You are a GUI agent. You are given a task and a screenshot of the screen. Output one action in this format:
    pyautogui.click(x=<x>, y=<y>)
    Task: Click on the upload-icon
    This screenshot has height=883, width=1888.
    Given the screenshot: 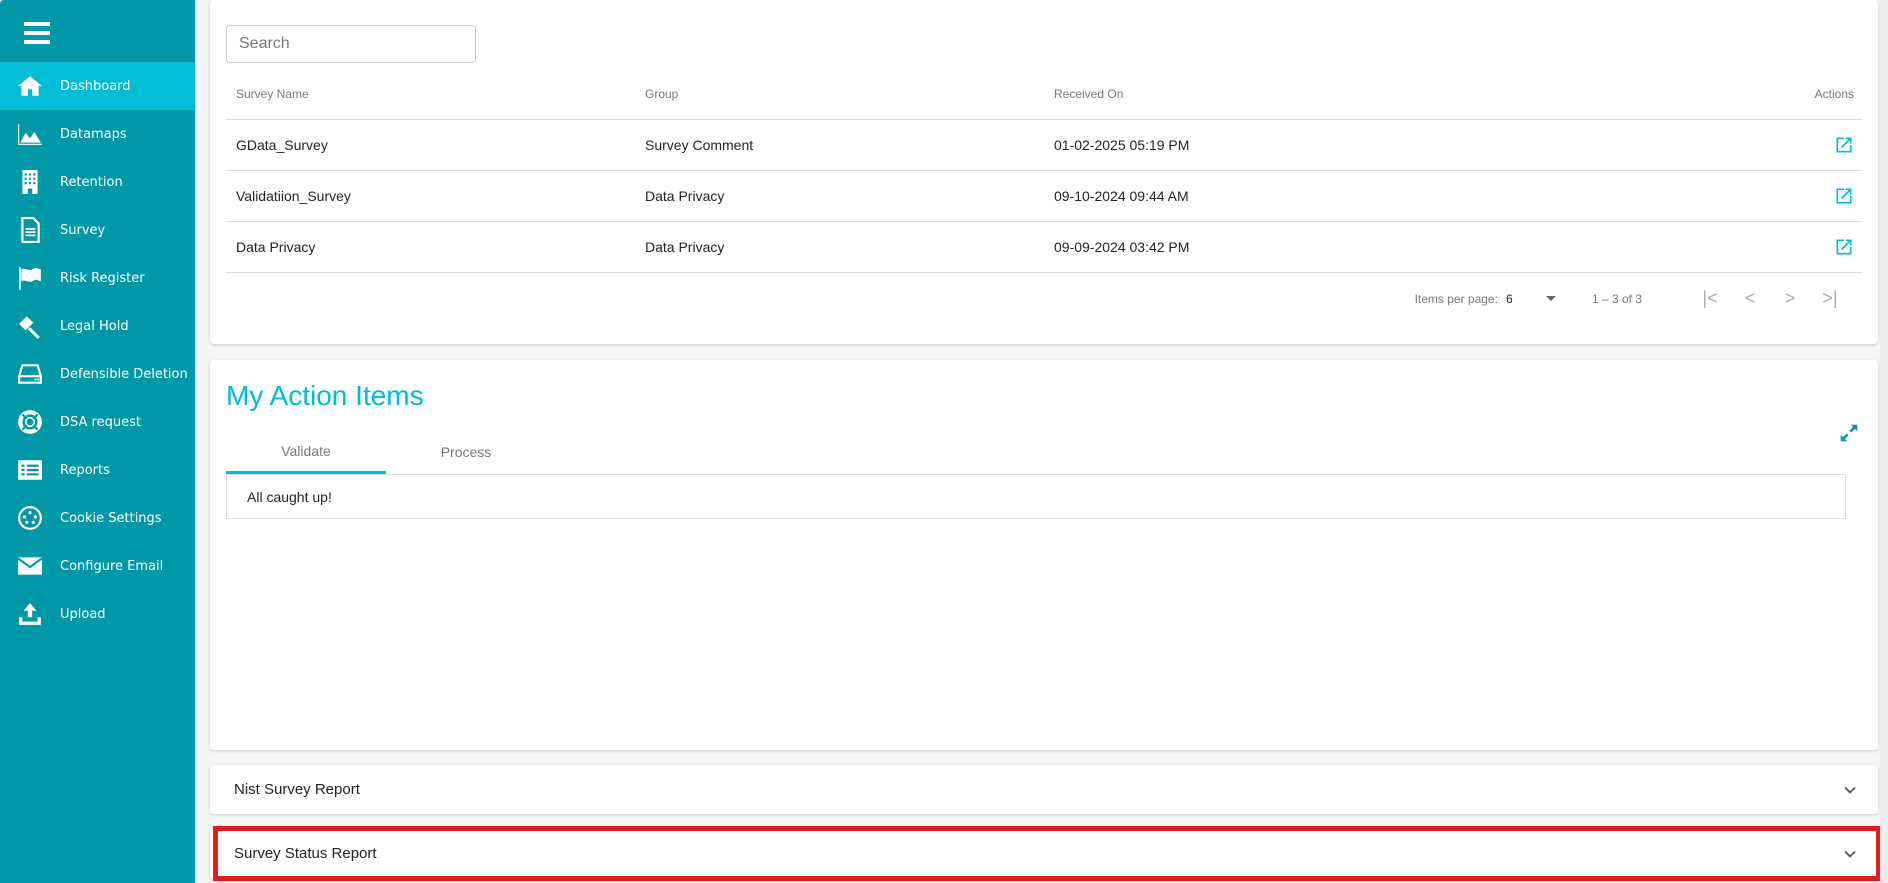 What is the action you would take?
    pyautogui.click(x=30, y=614)
    